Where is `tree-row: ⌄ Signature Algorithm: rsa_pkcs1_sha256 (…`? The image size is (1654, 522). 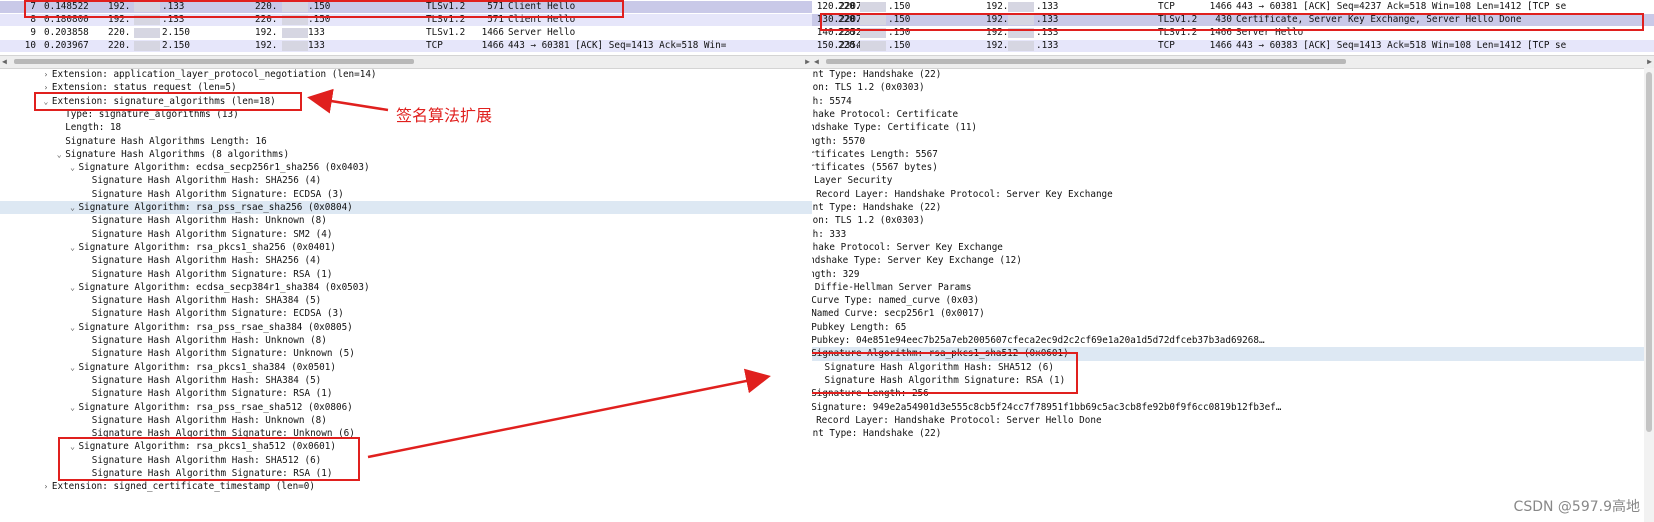 tree-row: ⌄ Signature Algorithm: rsa_pkcs1_sha256 (… is located at coordinates (406, 247).